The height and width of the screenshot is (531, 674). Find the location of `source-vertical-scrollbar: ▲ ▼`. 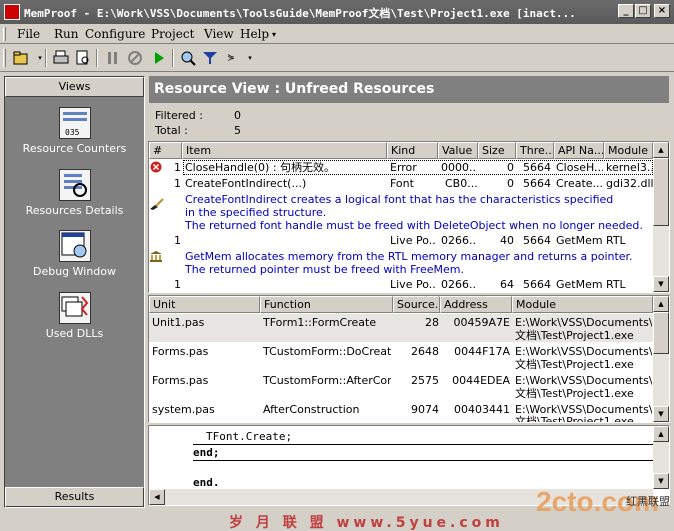

source-vertical-scrollbar: ▲ ▼ is located at coordinates (661, 457).